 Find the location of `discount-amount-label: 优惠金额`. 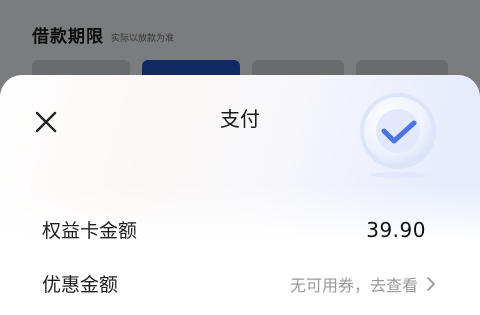

discount-amount-label: 优惠金额 is located at coordinates (80, 285).